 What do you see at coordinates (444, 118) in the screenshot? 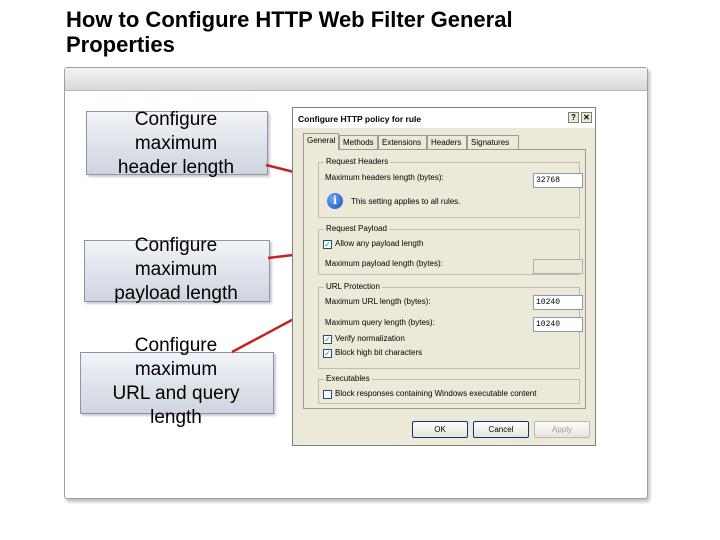
I see `dialog-titlebar: Configure HTTP policy for rule ? ✕` at bounding box center [444, 118].